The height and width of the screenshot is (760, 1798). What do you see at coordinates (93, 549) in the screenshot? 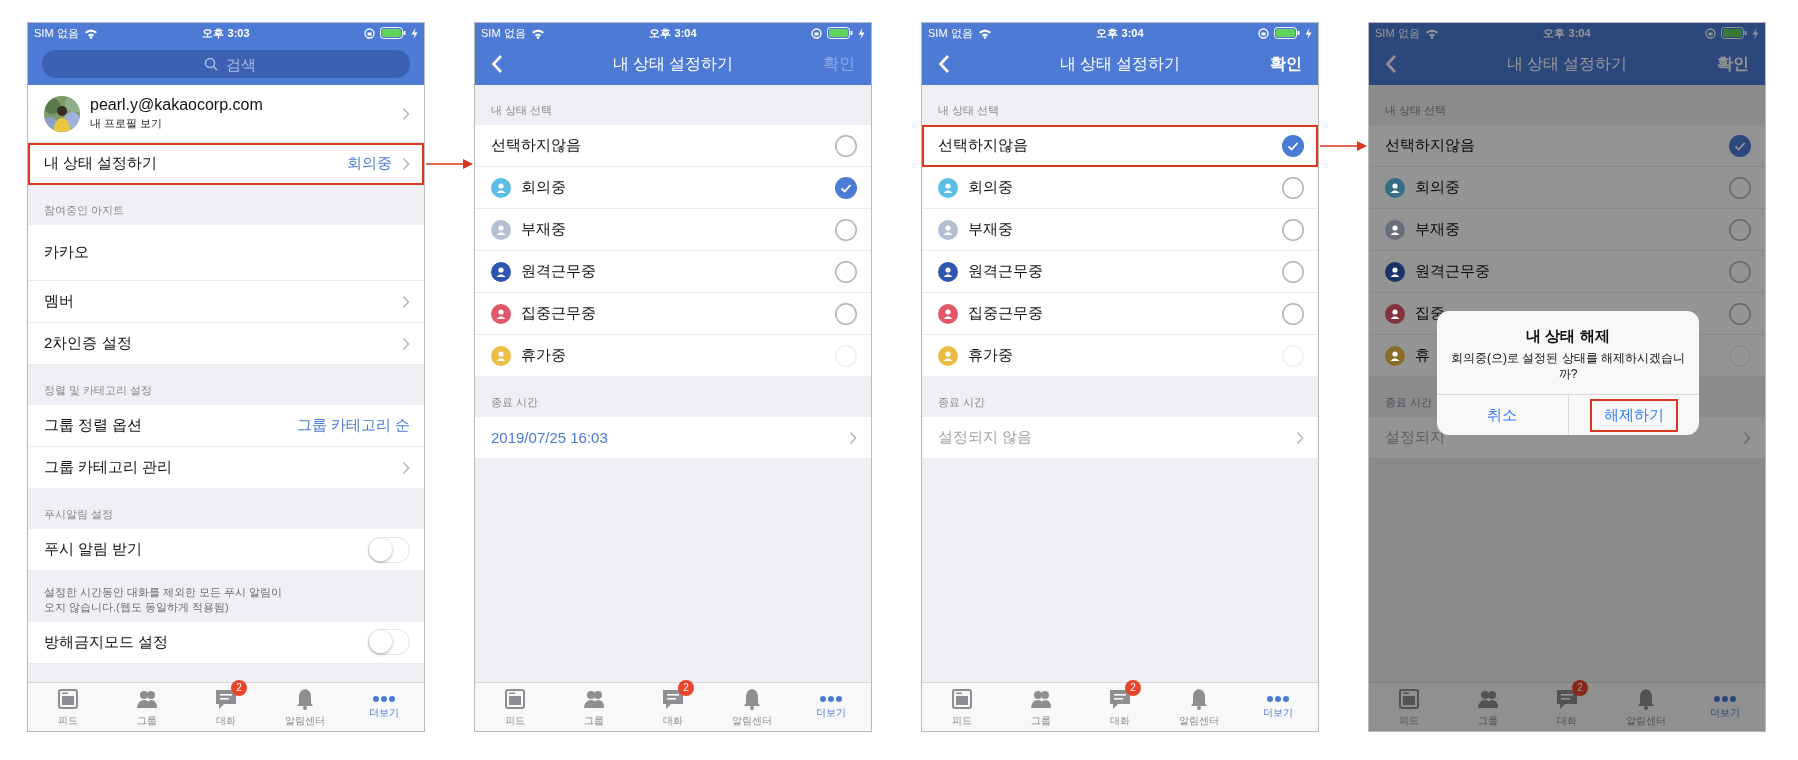
I see `row-label: 푸시 알림 받기` at bounding box center [93, 549].